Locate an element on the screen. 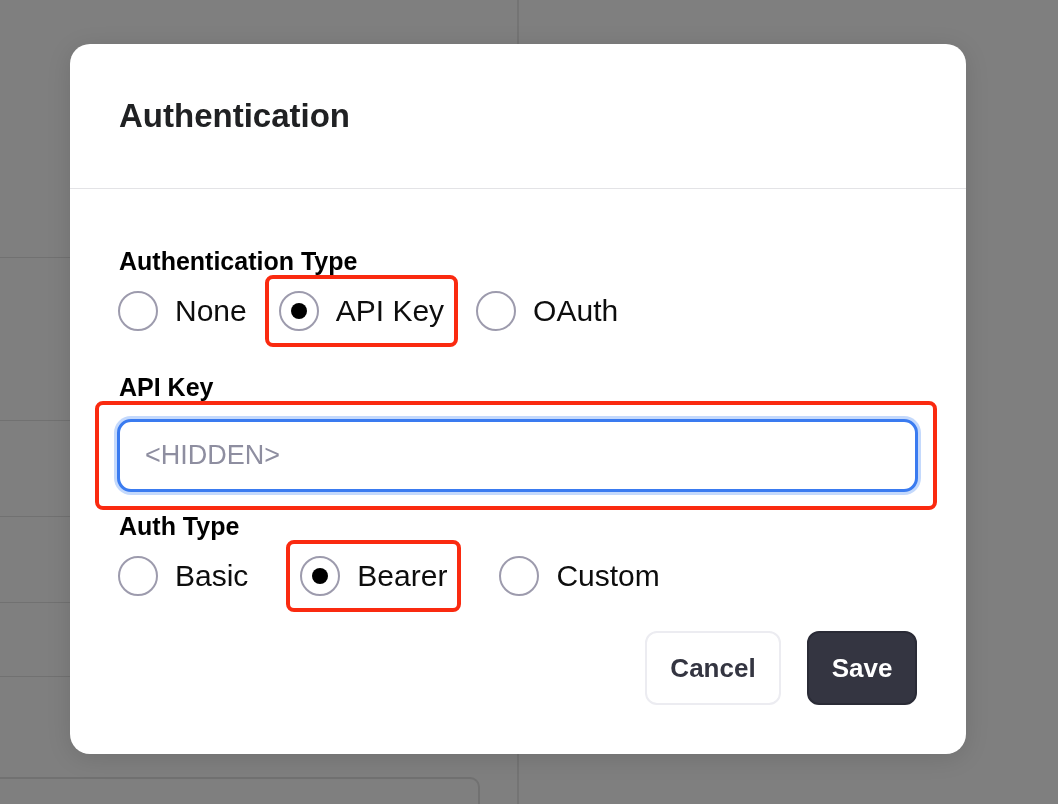 This screenshot has width=1058, height=804. option-label: OAuth is located at coordinates (576, 311).